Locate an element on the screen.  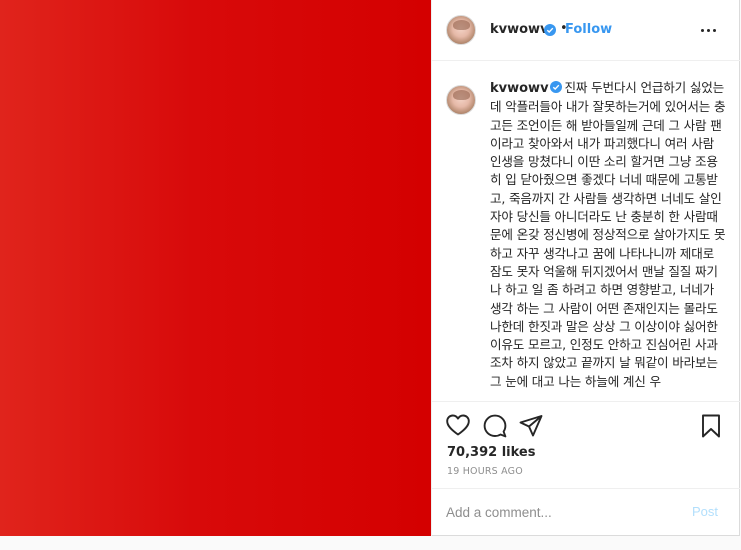
post-header: kvwowv • Follow is located at coordinates (586, 30).